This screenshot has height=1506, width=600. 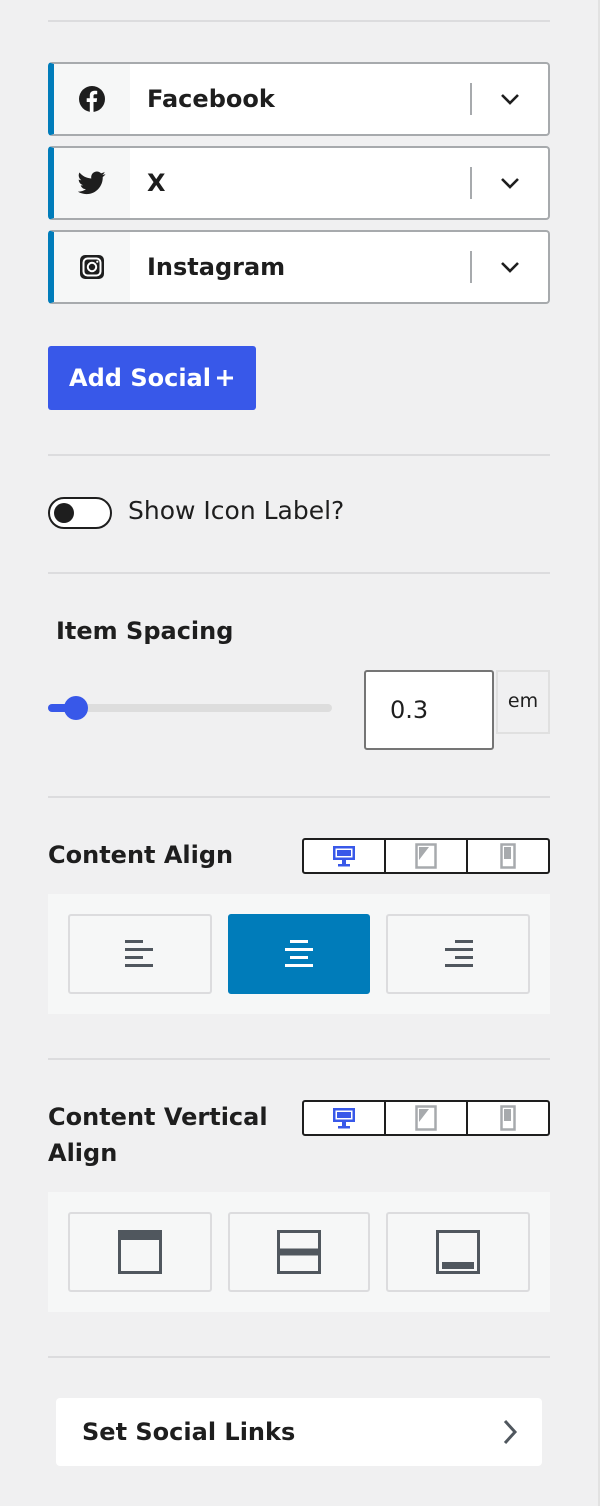 I want to click on set-social-links-button: Set Social Links, so click(x=299, y=1432).